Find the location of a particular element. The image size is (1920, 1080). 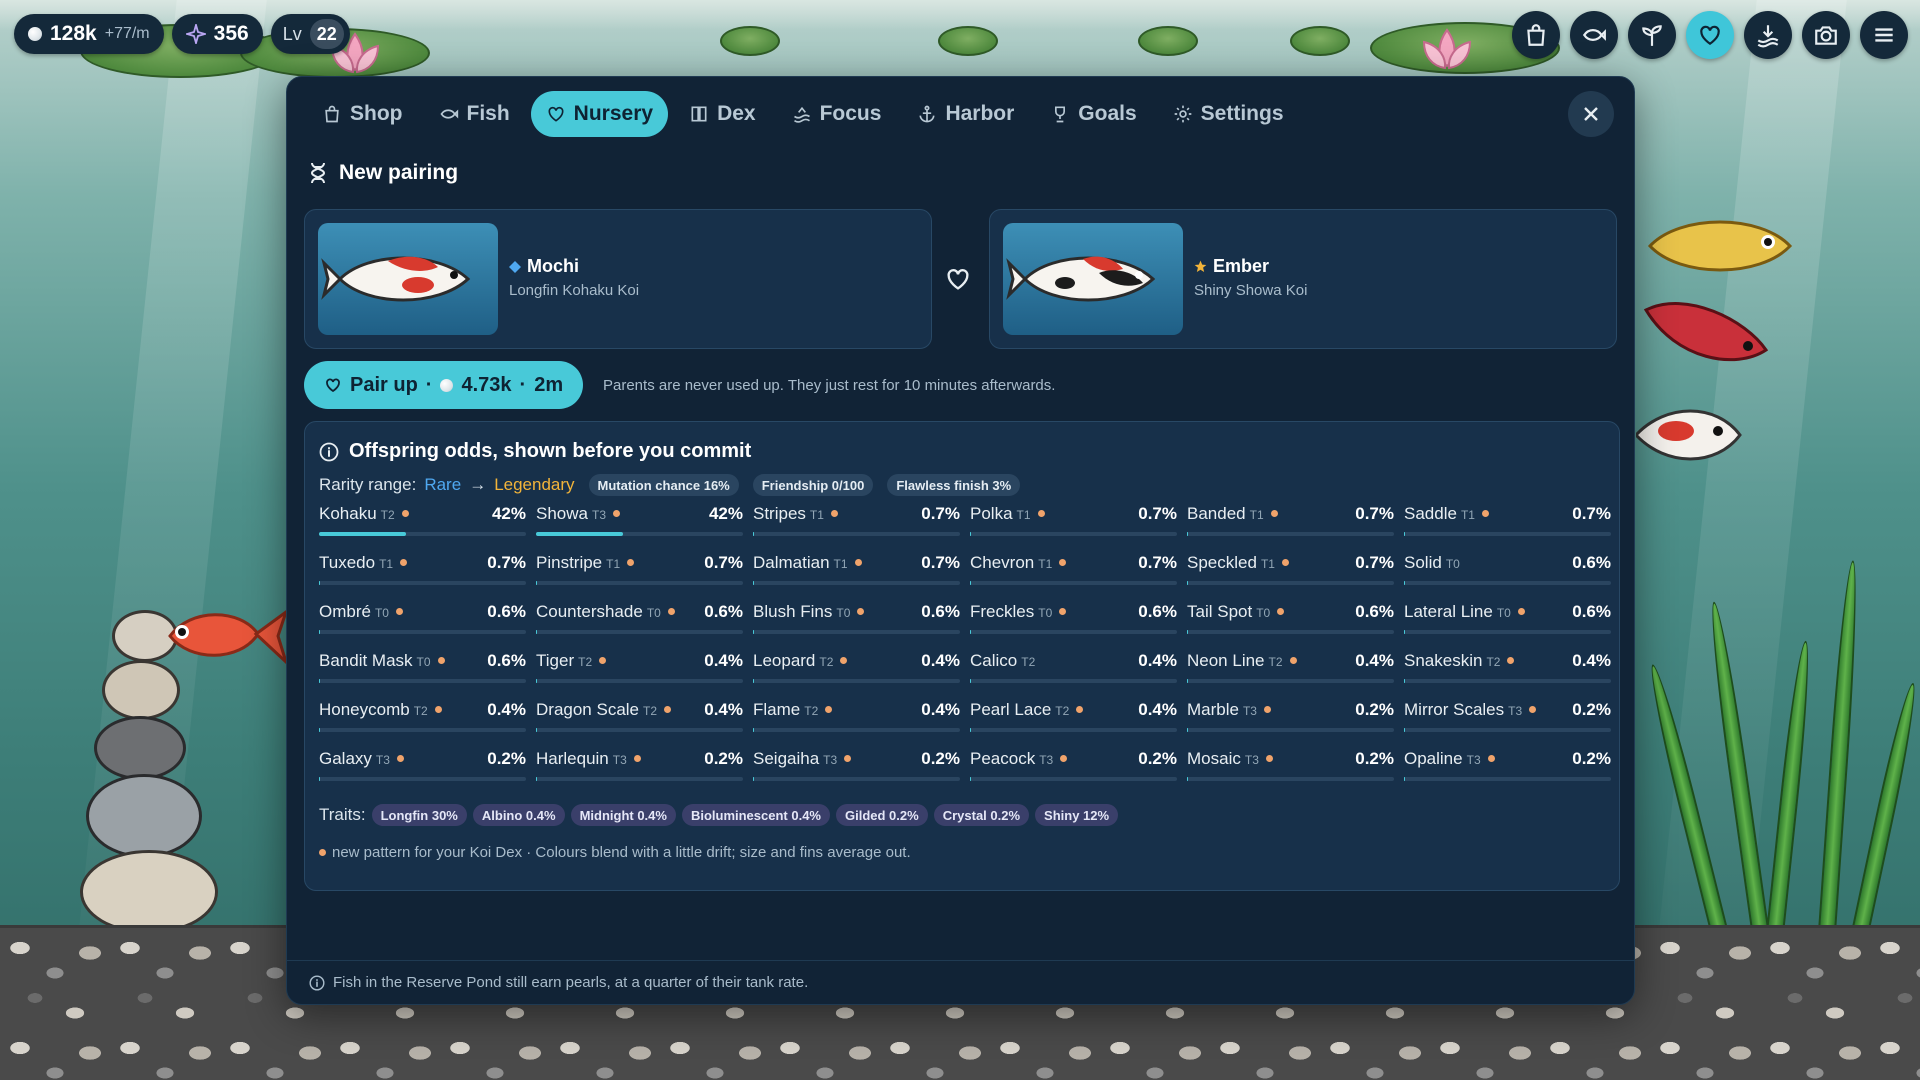

harbor-button is located at coordinates (1768, 35).